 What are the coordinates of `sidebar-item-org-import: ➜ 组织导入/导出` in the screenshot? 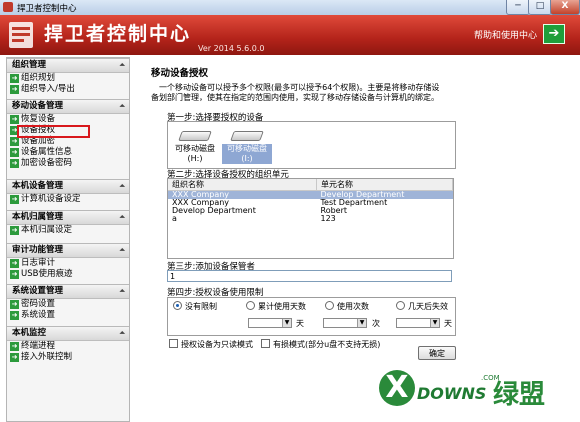 It's located at (68, 89).